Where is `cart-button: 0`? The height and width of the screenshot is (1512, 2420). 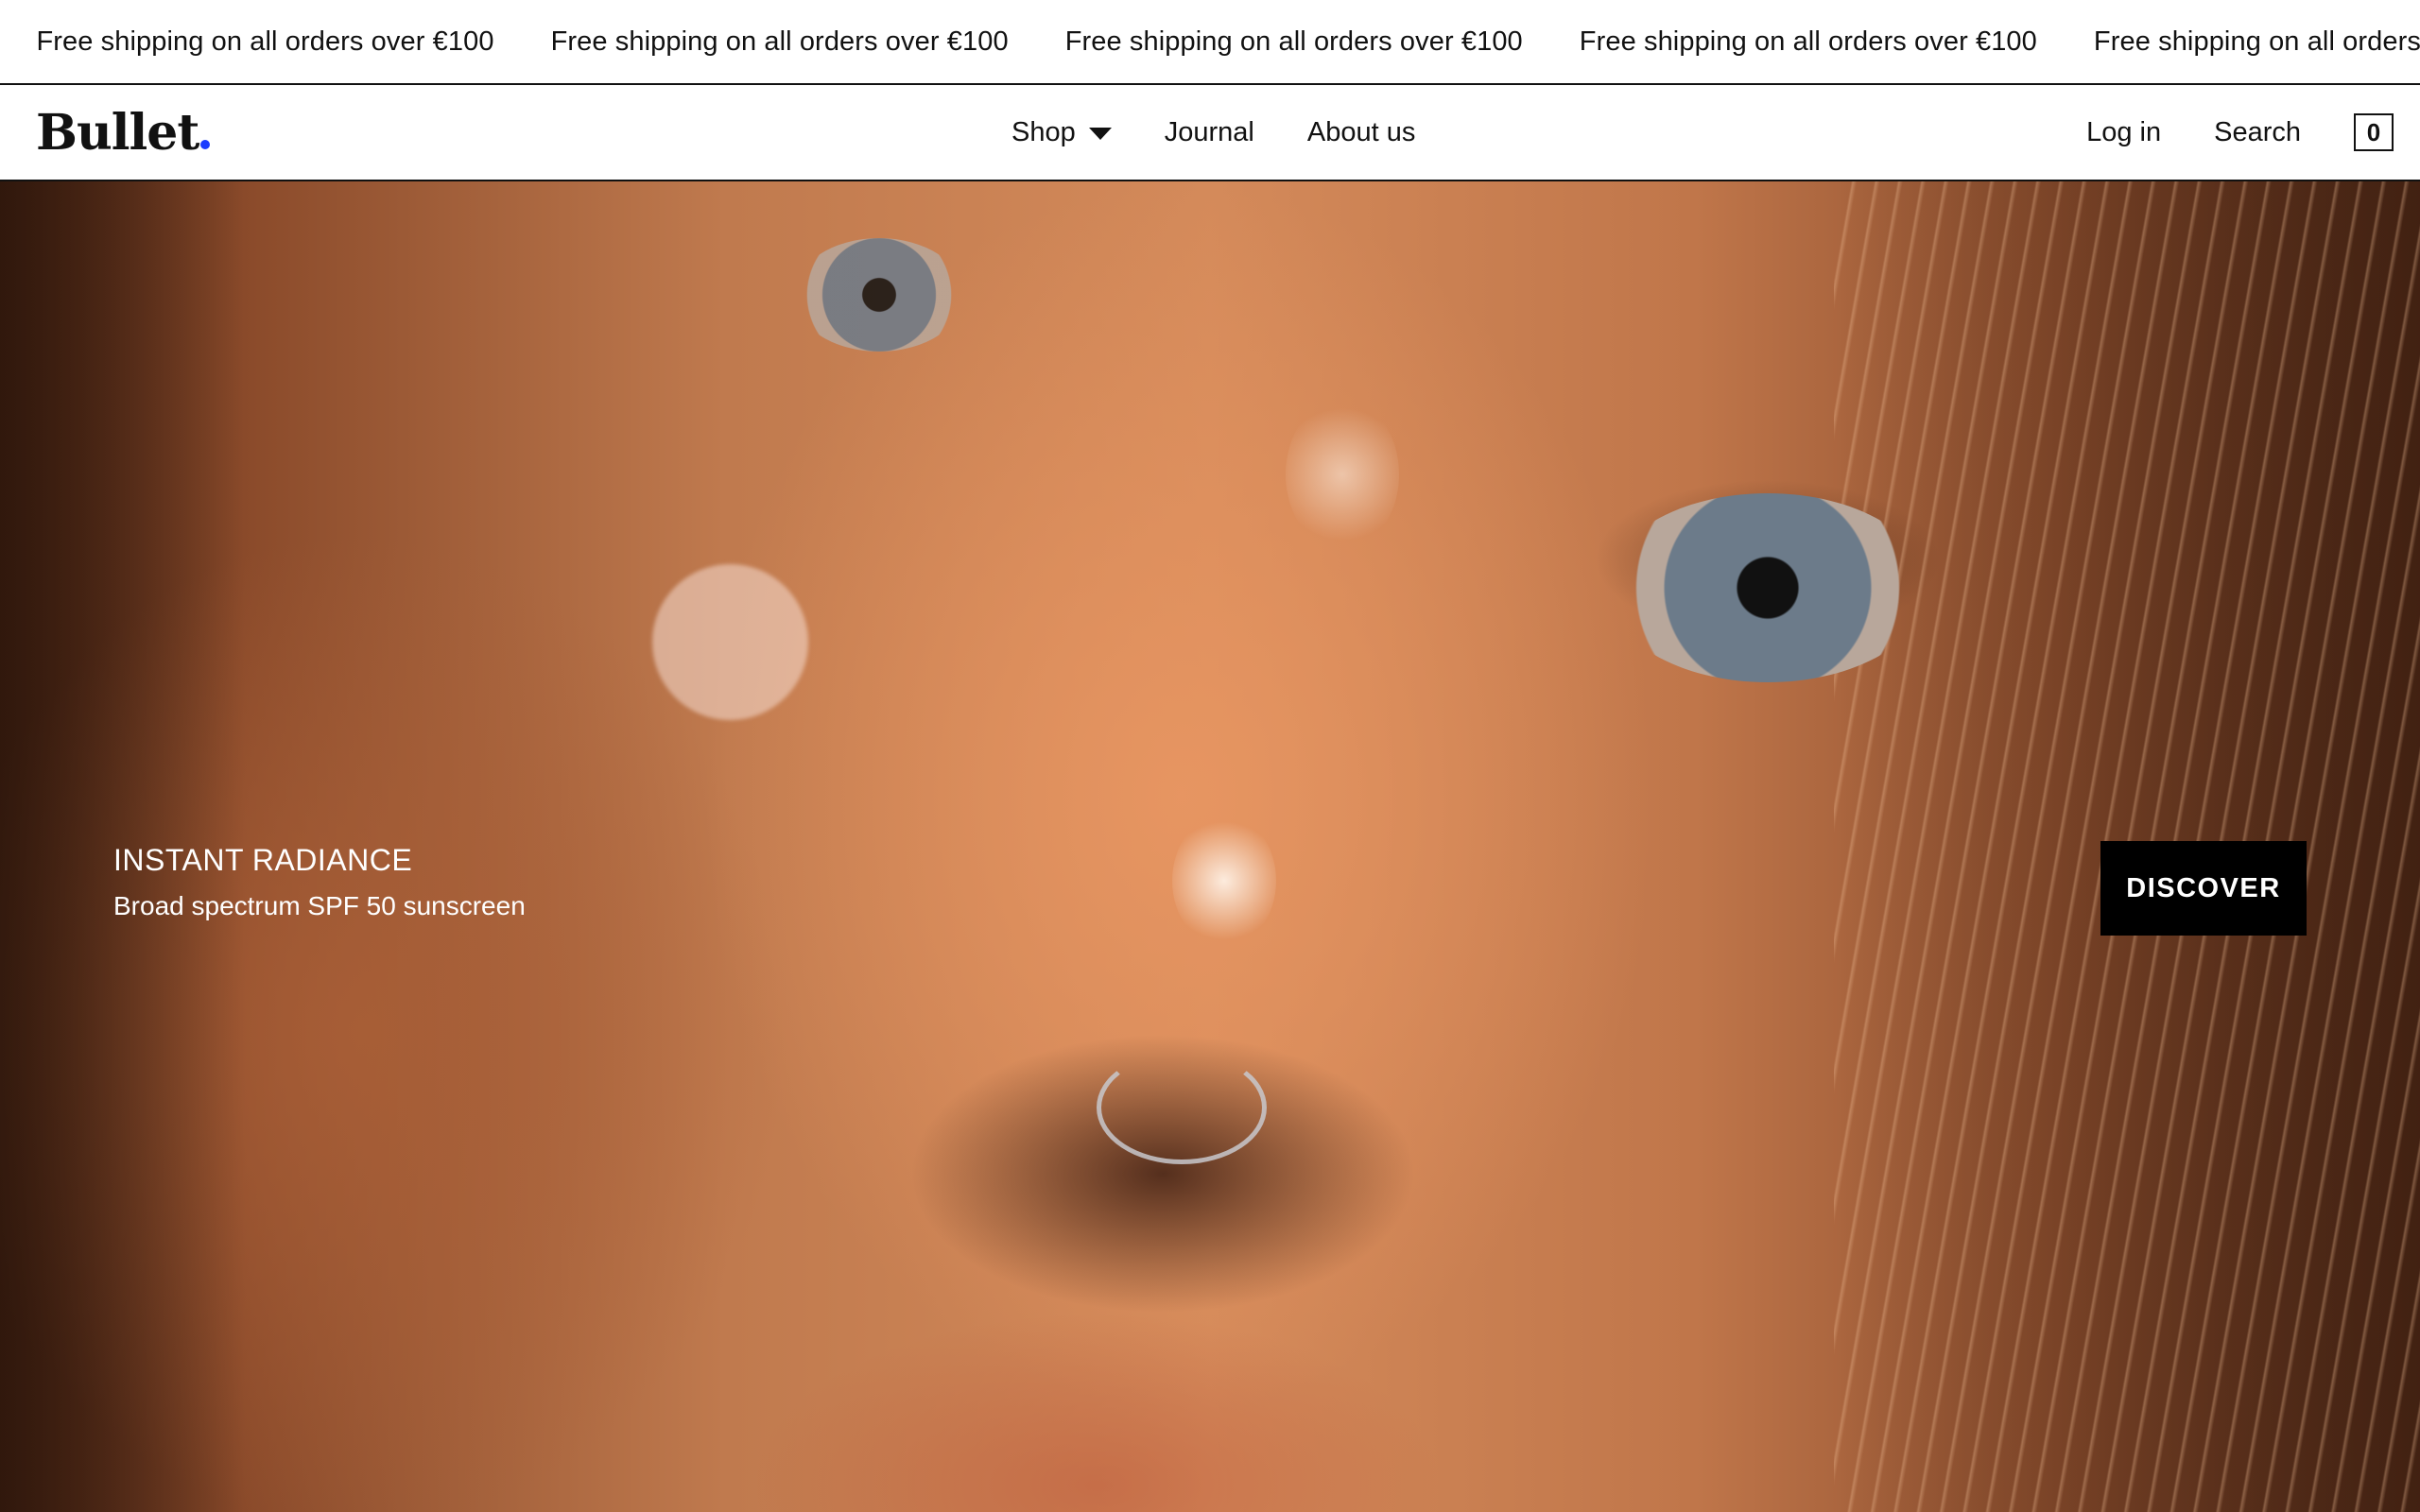 cart-button: 0 is located at coordinates (2374, 132).